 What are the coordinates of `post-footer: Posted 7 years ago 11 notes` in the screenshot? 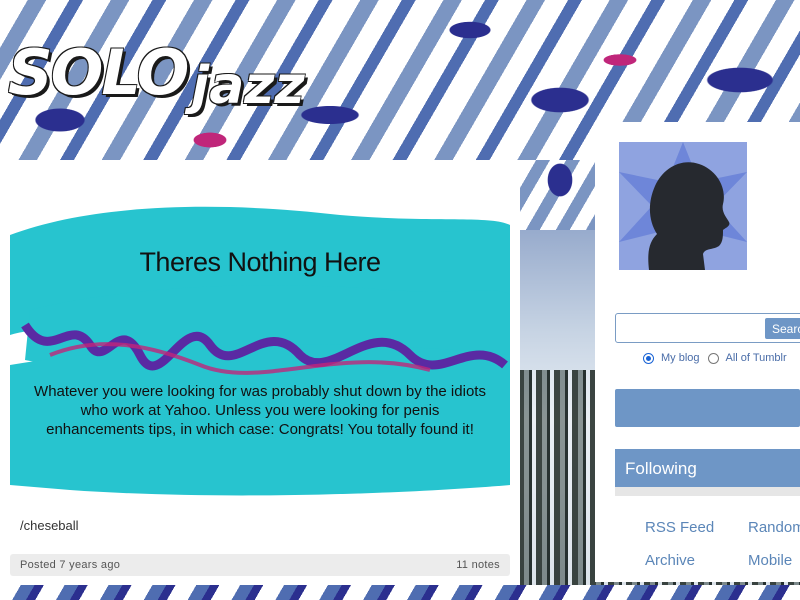 It's located at (260, 565).